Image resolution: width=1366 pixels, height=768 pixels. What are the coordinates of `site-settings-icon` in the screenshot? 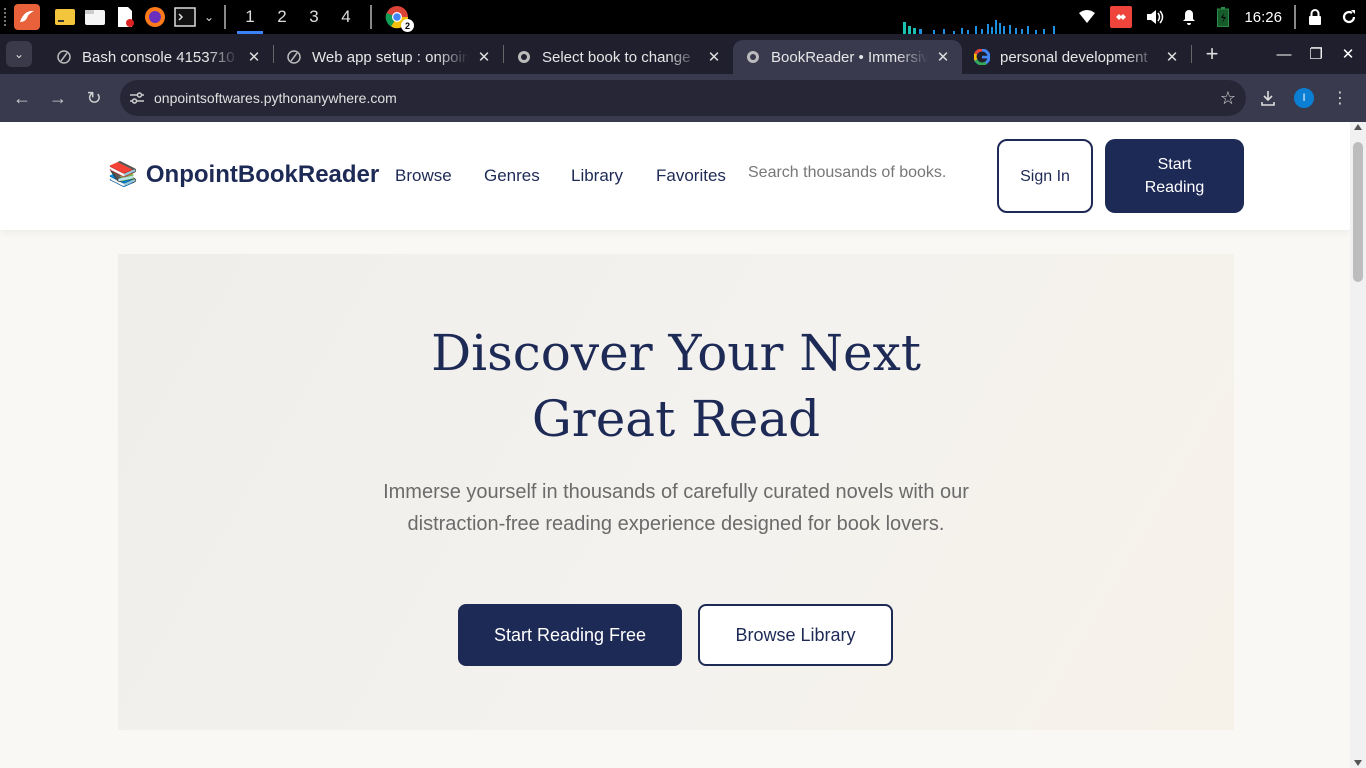 It's located at (137, 98).